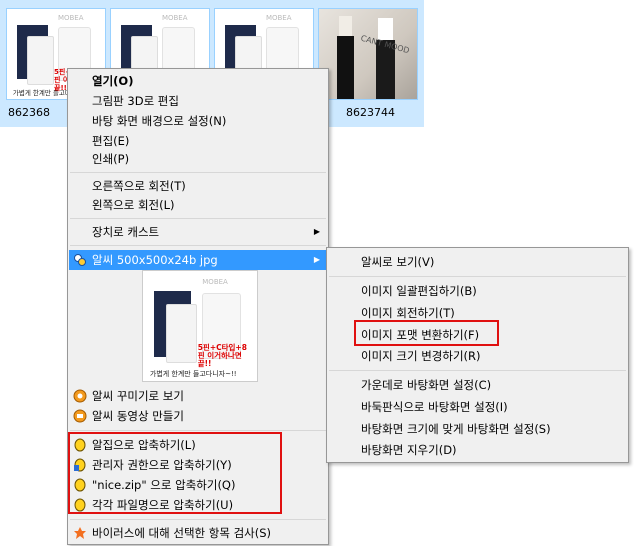  Describe the element at coordinates (426, 385) in the screenshot. I see `submenu-item-center-wallpaper: 가운데로 바탕화면 설정(C)` at that location.